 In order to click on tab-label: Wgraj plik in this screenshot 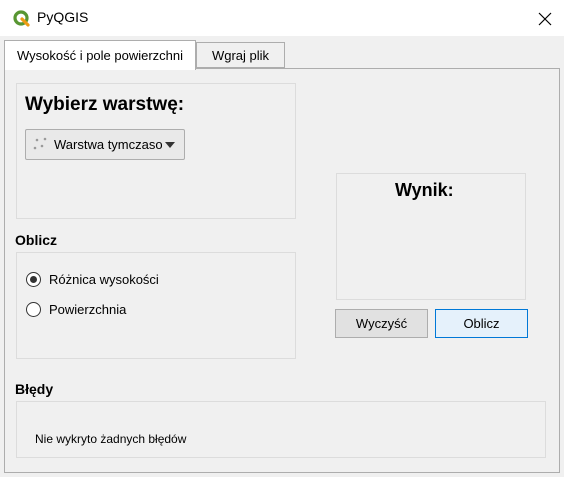, I will do `click(240, 55)`.